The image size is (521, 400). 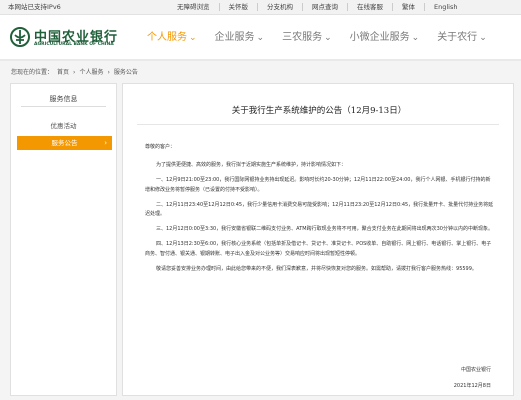 What do you see at coordinates (475, 370) in the screenshot?
I see `signature-org: 中国农业银行` at bounding box center [475, 370].